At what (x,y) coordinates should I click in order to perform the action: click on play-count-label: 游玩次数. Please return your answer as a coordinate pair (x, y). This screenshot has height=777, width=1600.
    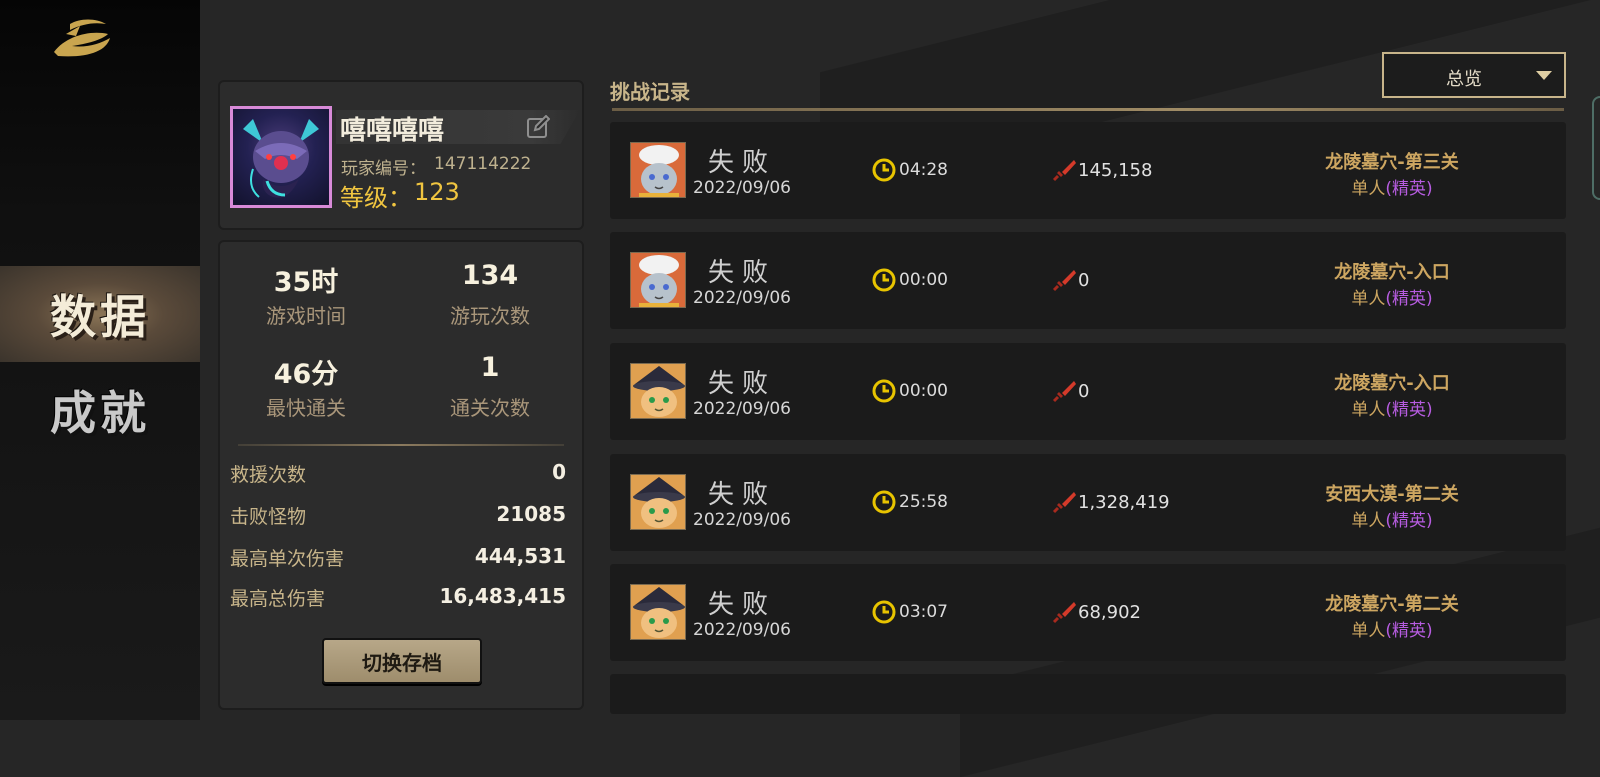
    Looking at the image, I should click on (490, 316).